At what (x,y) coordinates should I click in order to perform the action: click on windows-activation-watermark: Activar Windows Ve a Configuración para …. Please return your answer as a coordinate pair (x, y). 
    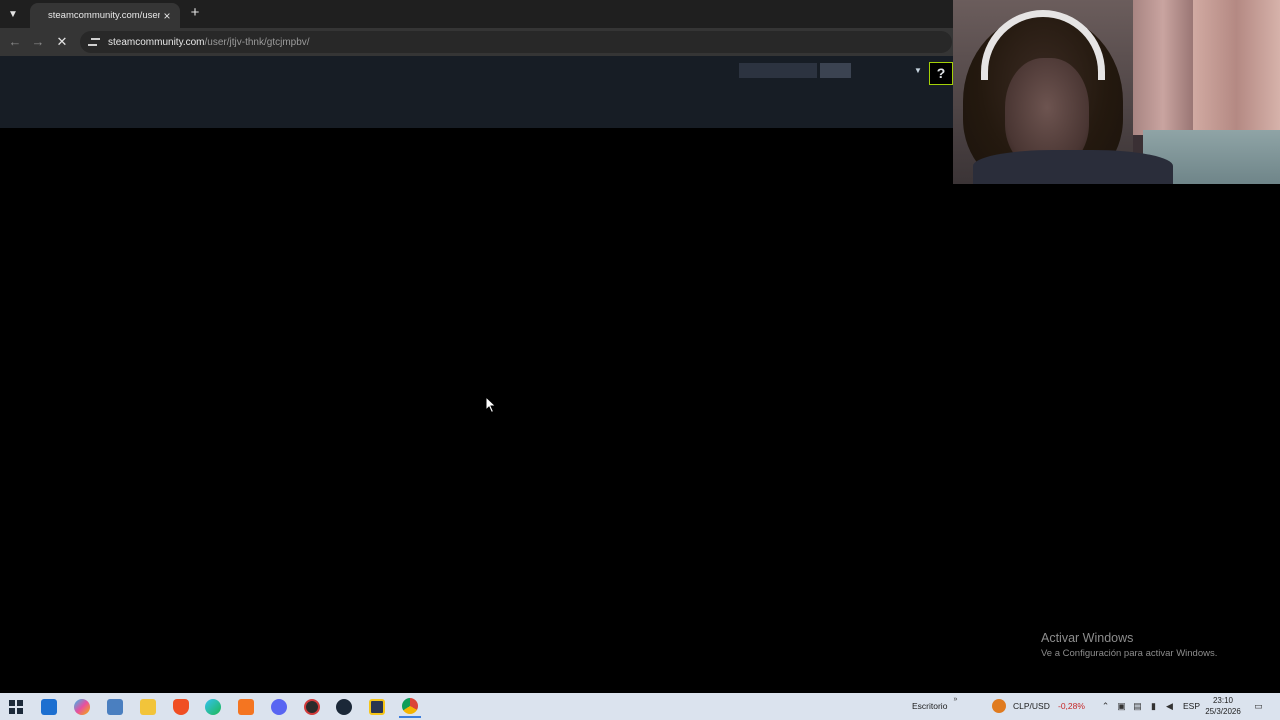
    Looking at the image, I should click on (1129, 645).